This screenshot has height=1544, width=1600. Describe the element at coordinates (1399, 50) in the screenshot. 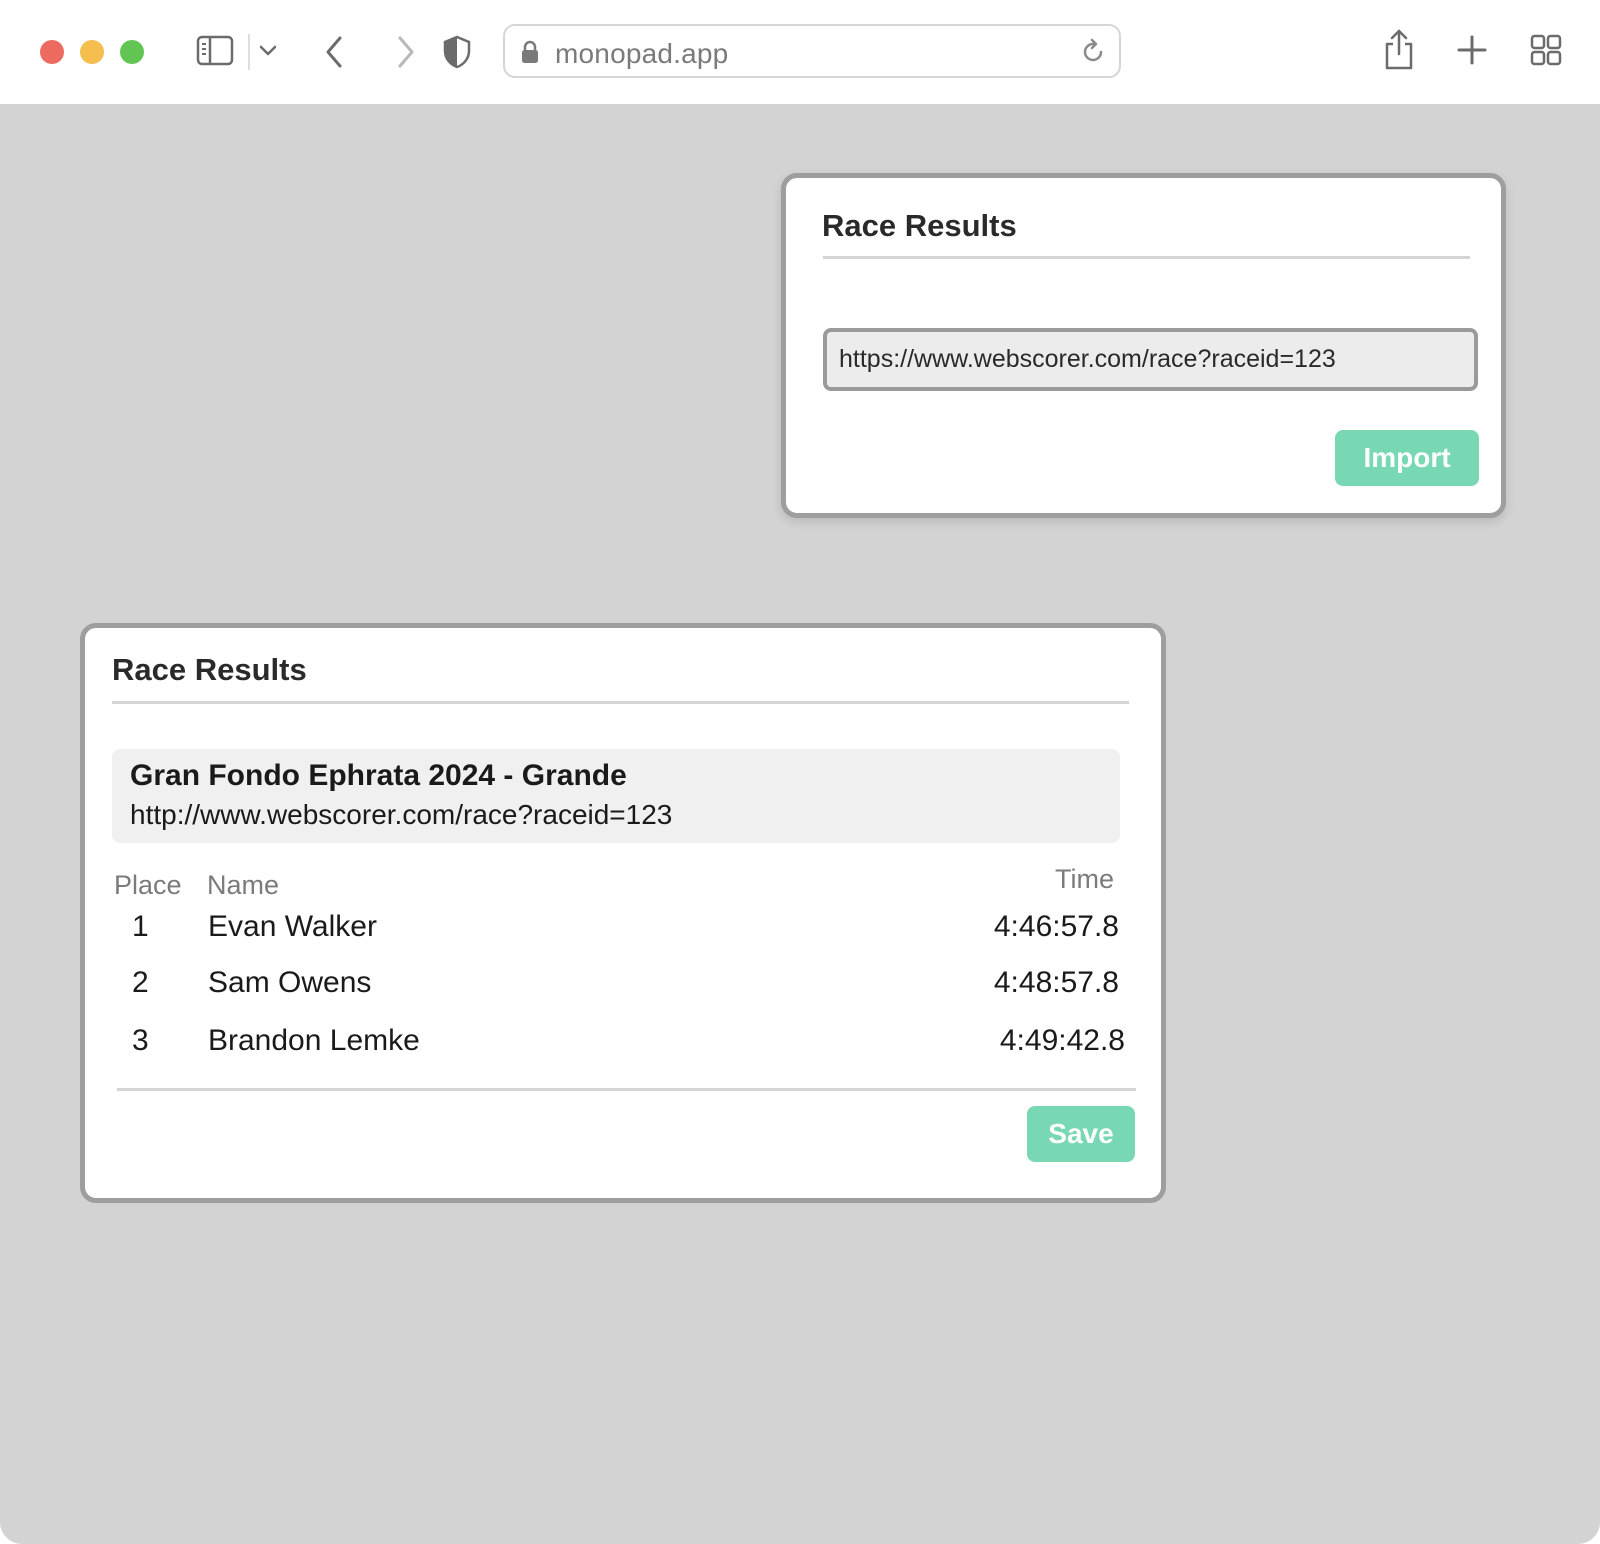

I see `share-icon` at that location.